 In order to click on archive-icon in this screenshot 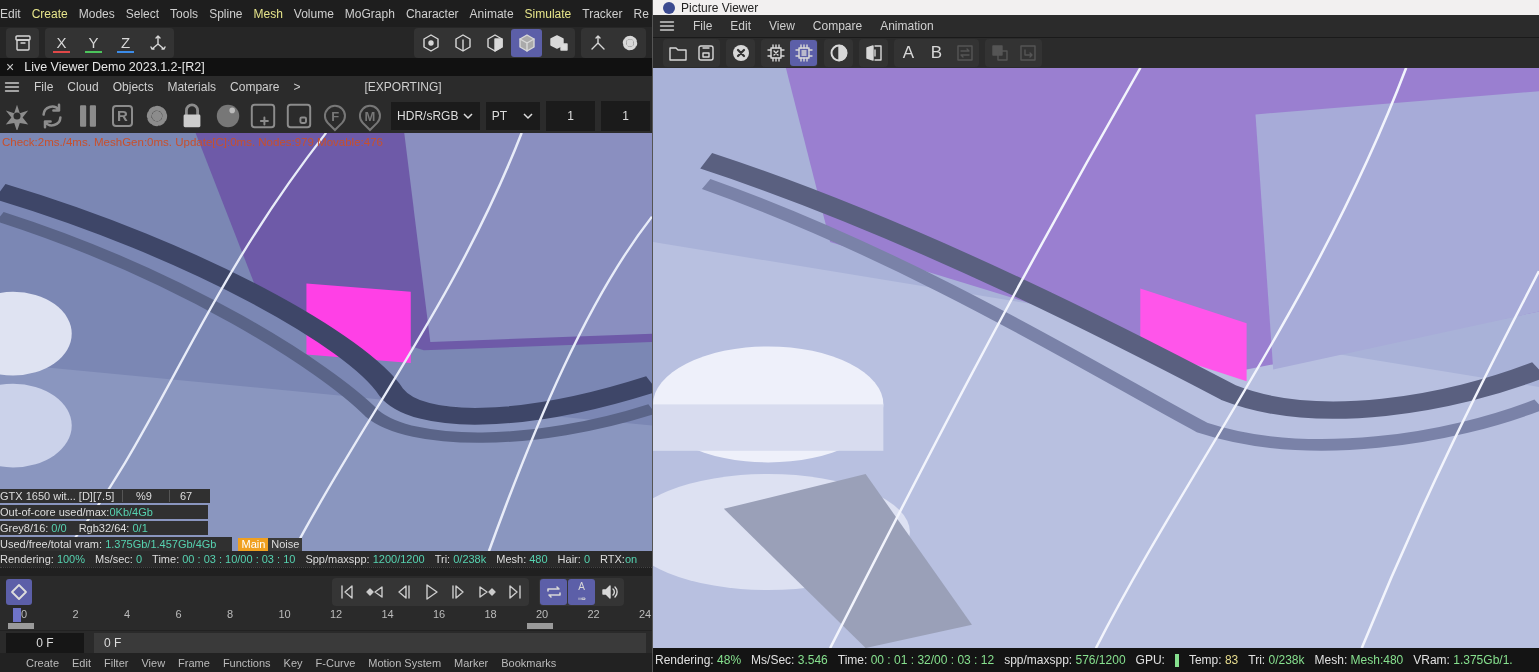, I will do `click(22, 42)`.